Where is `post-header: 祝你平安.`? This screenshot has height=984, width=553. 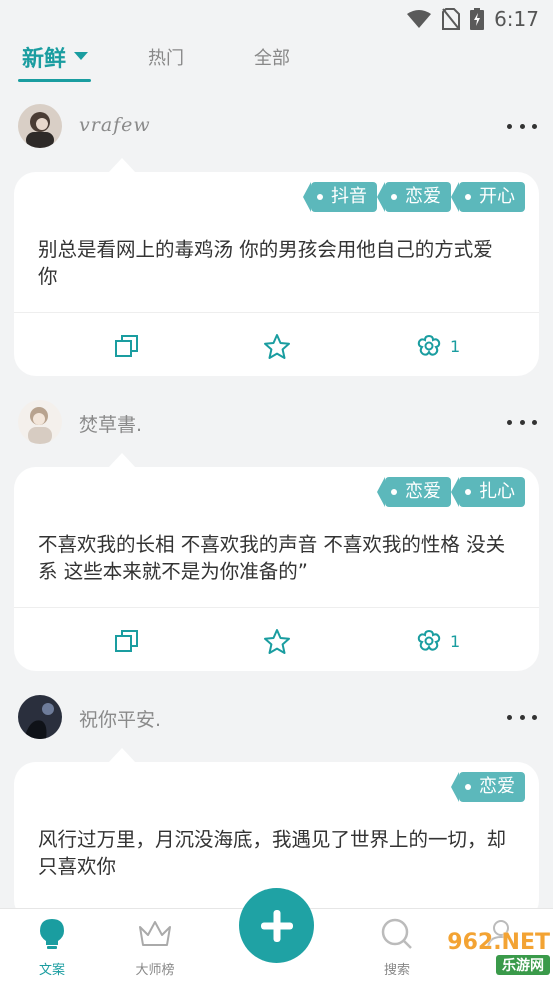
post-header: 祝你平安. is located at coordinates (276, 720).